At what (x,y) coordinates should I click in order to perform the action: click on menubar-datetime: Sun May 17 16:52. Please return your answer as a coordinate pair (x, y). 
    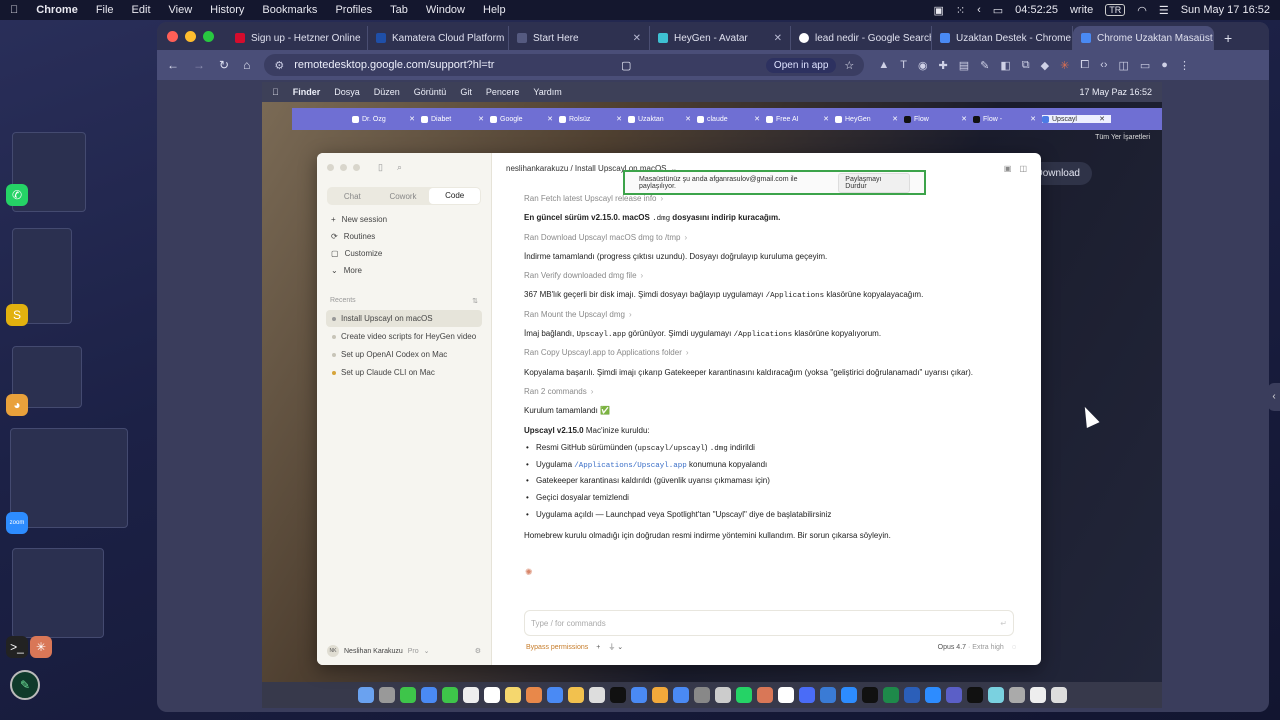
    Looking at the image, I should click on (1225, 10).